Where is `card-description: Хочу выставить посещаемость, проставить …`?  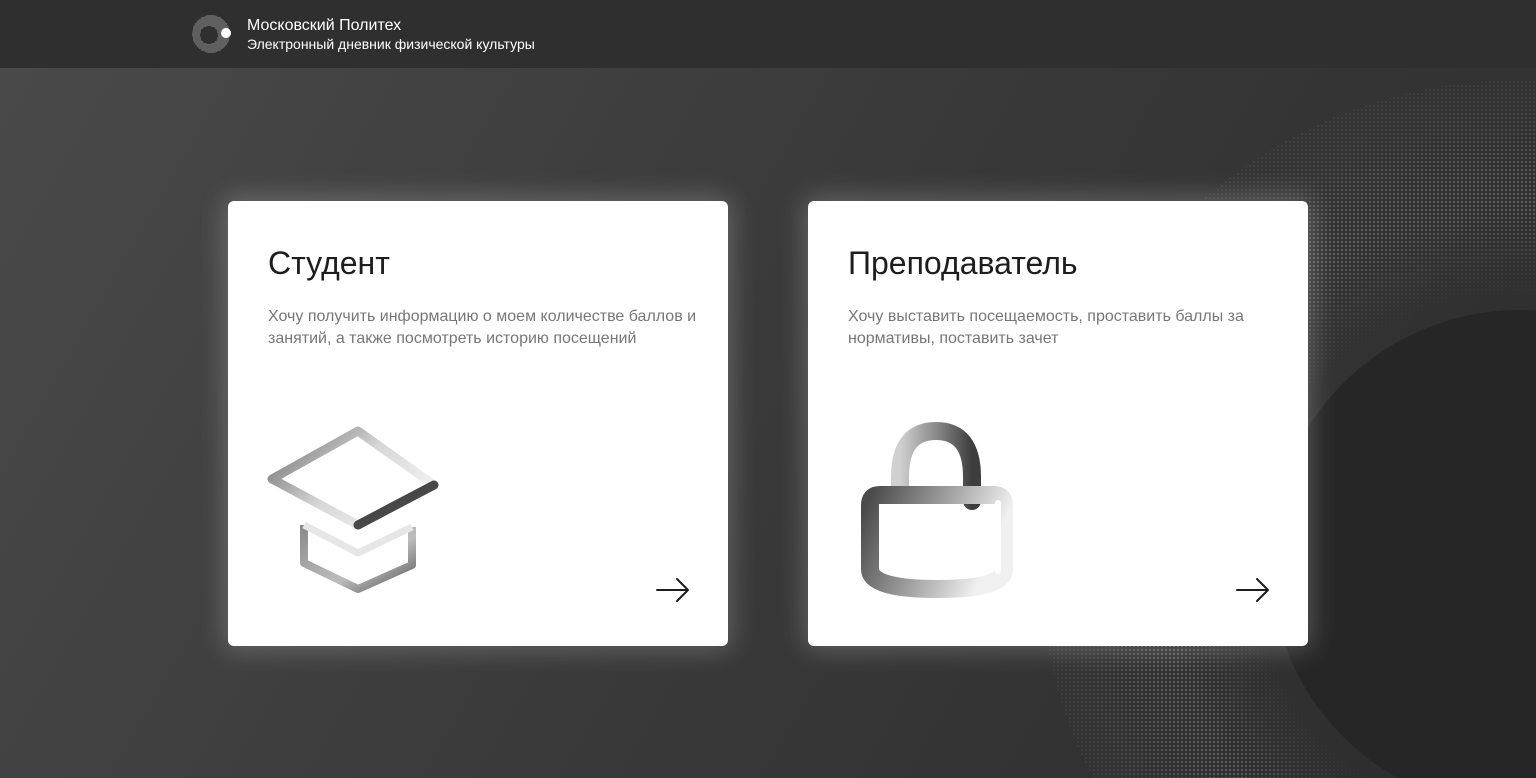 card-description: Хочу выставить посещаемость, проставить … is located at coordinates (1046, 327).